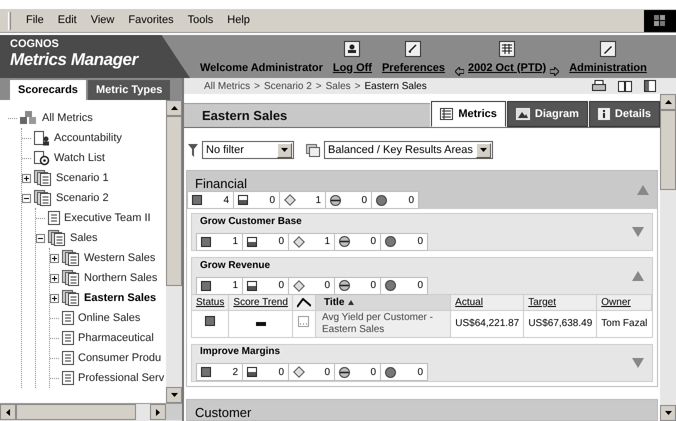  What do you see at coordinates (206, 285) in the screenshot?
I see `status-square-icon` at bounding box center [206, 285].